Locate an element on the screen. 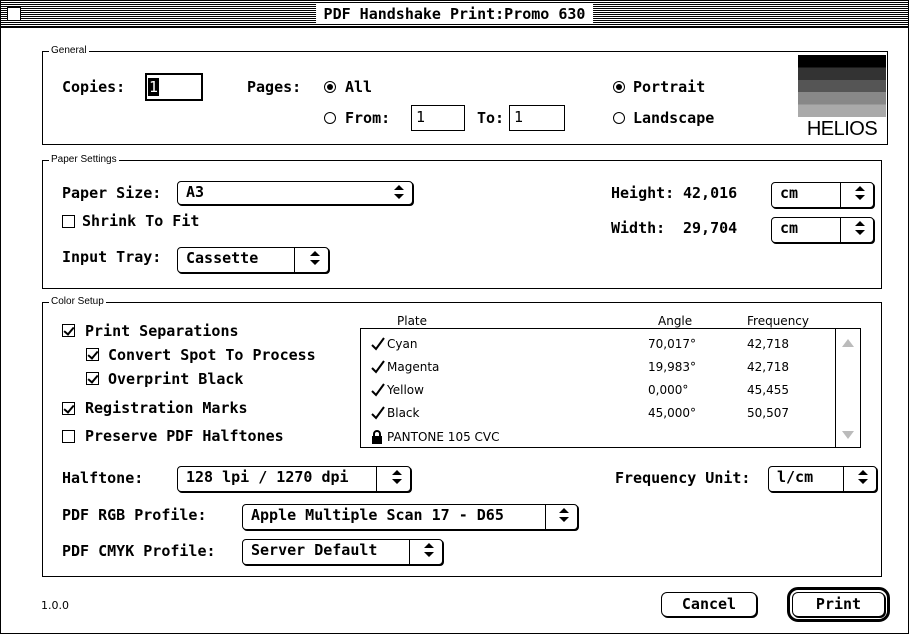  plate-name: Cyan is located at coordinates (402, 344).